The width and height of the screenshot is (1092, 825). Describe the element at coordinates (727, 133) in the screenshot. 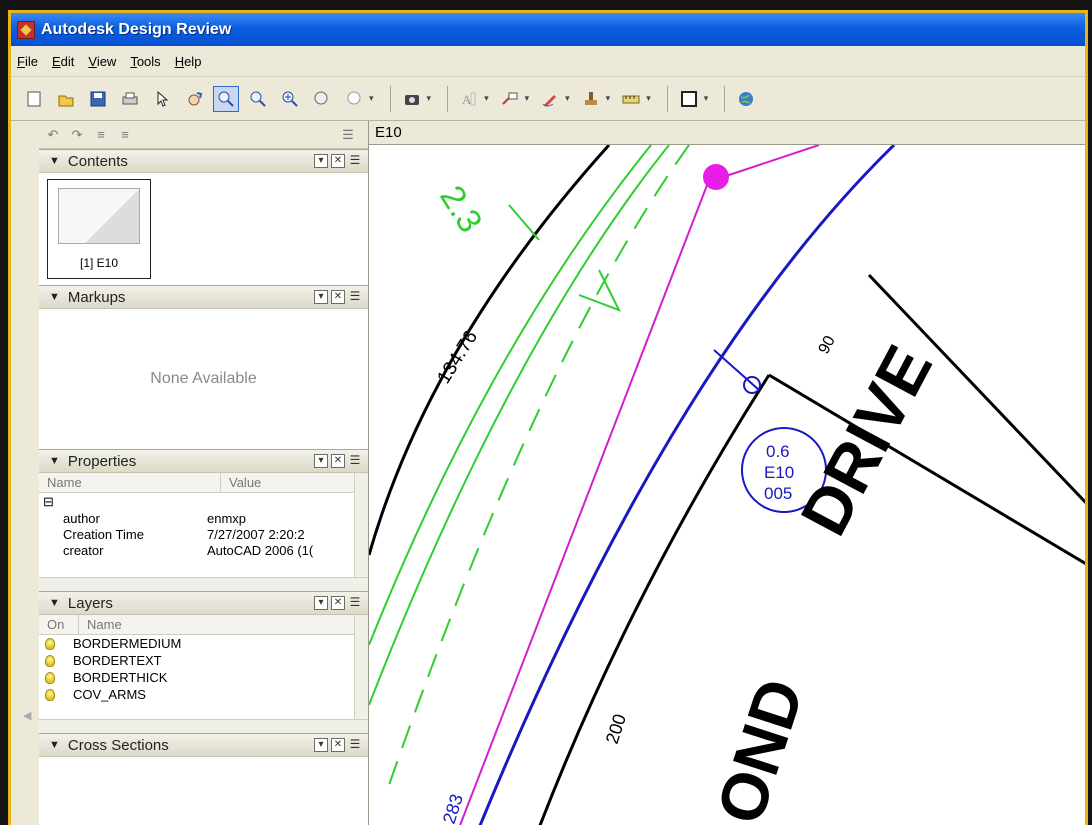

I see `sheet-tab: E10` at that location.